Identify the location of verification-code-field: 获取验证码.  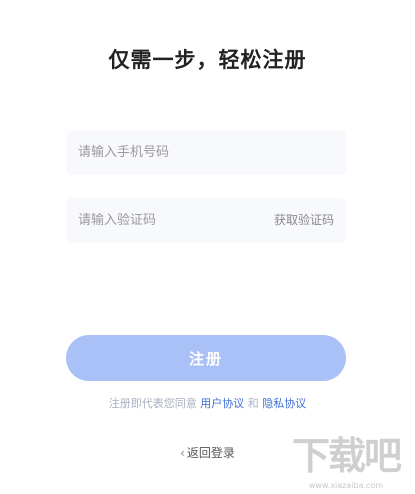
(206, 220).